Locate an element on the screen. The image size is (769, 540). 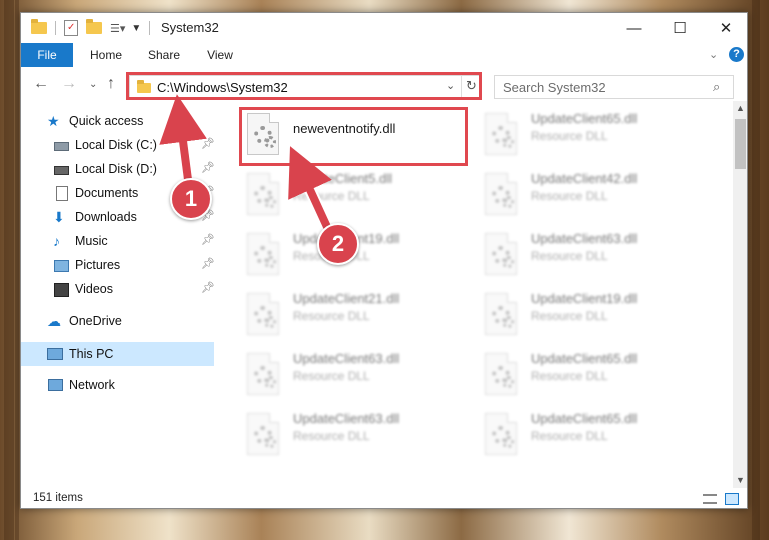
step-2-badge: 2 is located at coordinates (338, 244).